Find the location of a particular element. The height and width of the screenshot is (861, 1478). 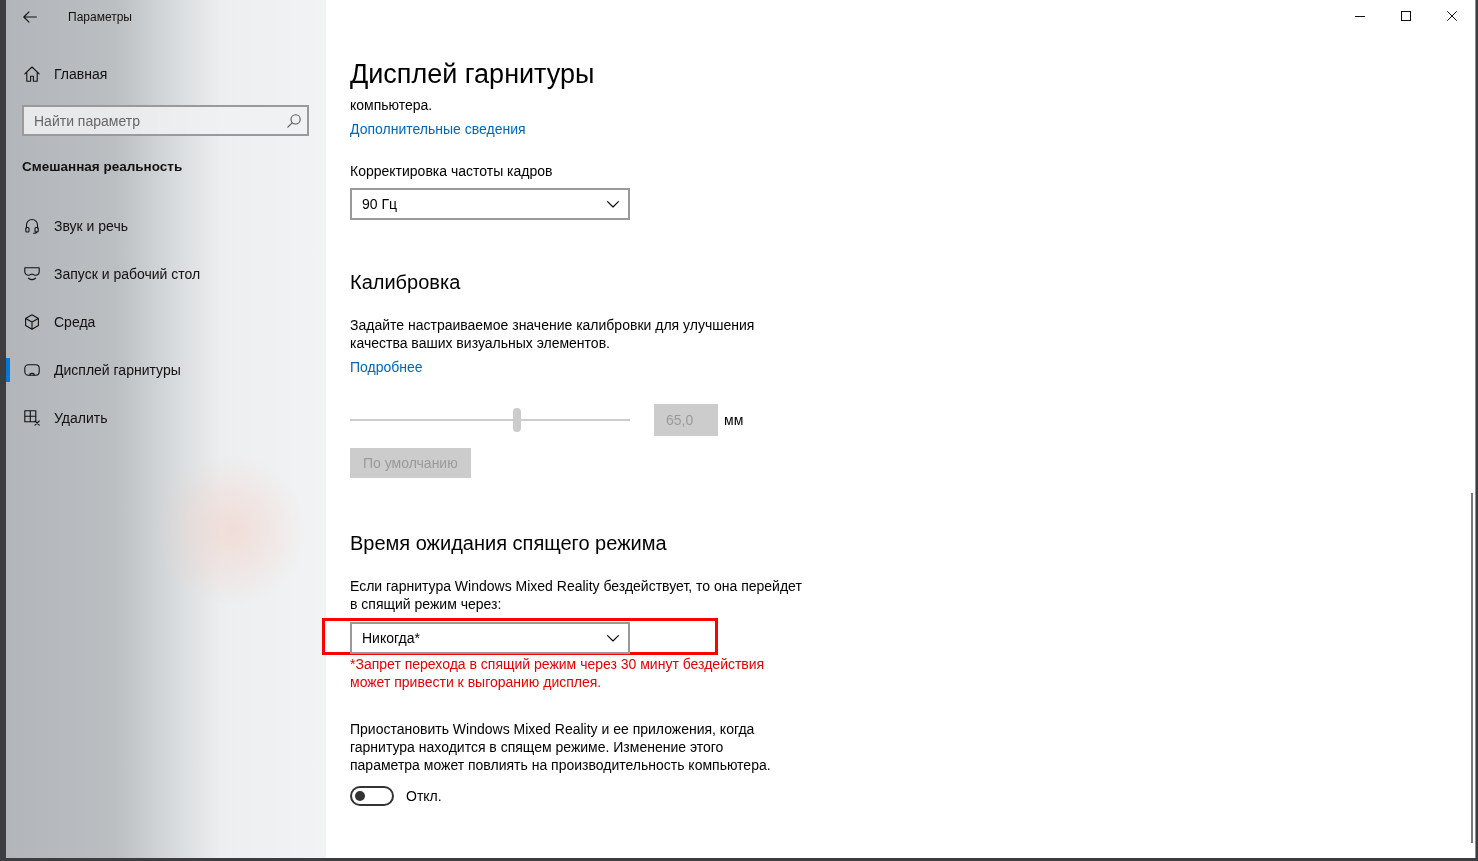

headphones-icon is located at coordinates (32, 226).